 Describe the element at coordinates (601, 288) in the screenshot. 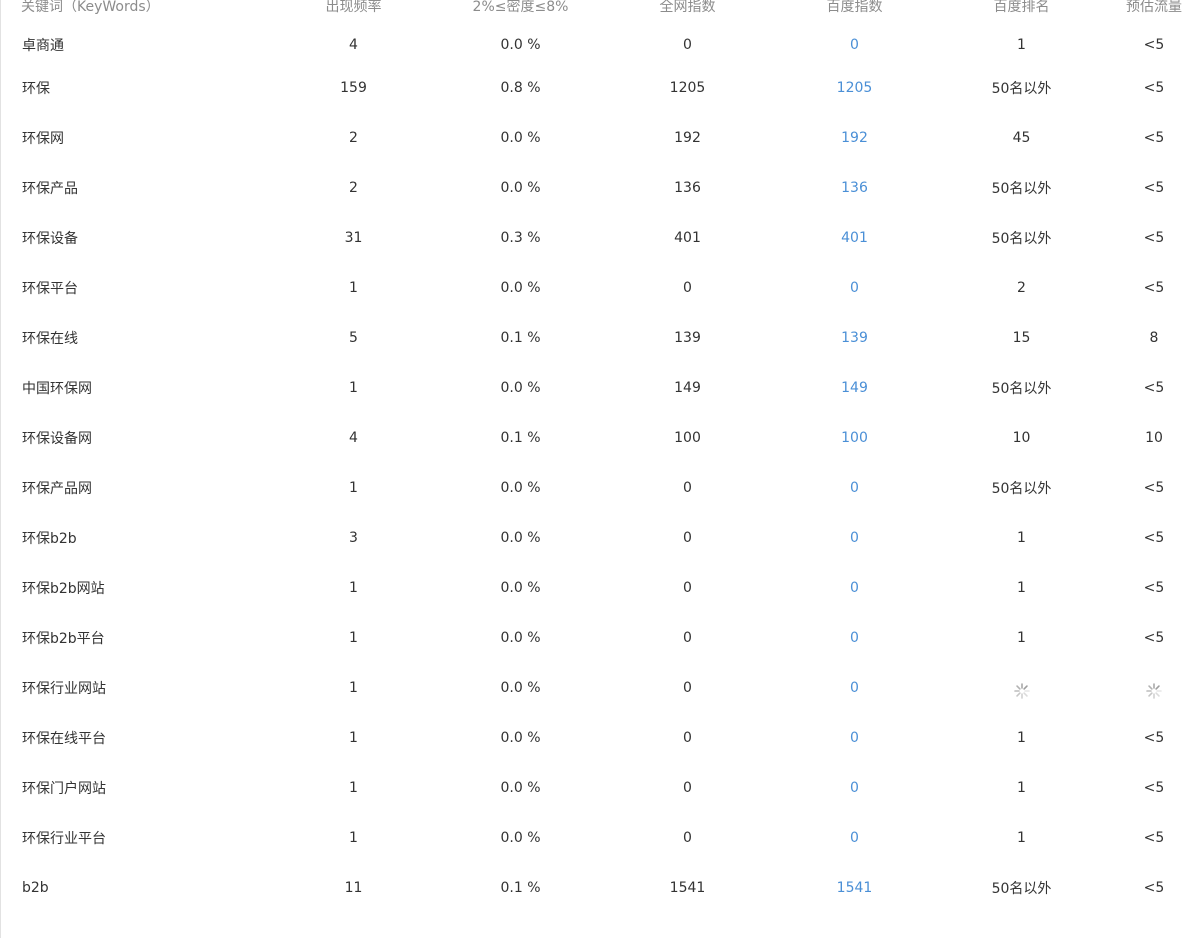

I see `table-row: 环保平台 1 0.0 % 0 0 2 <5` at that location.